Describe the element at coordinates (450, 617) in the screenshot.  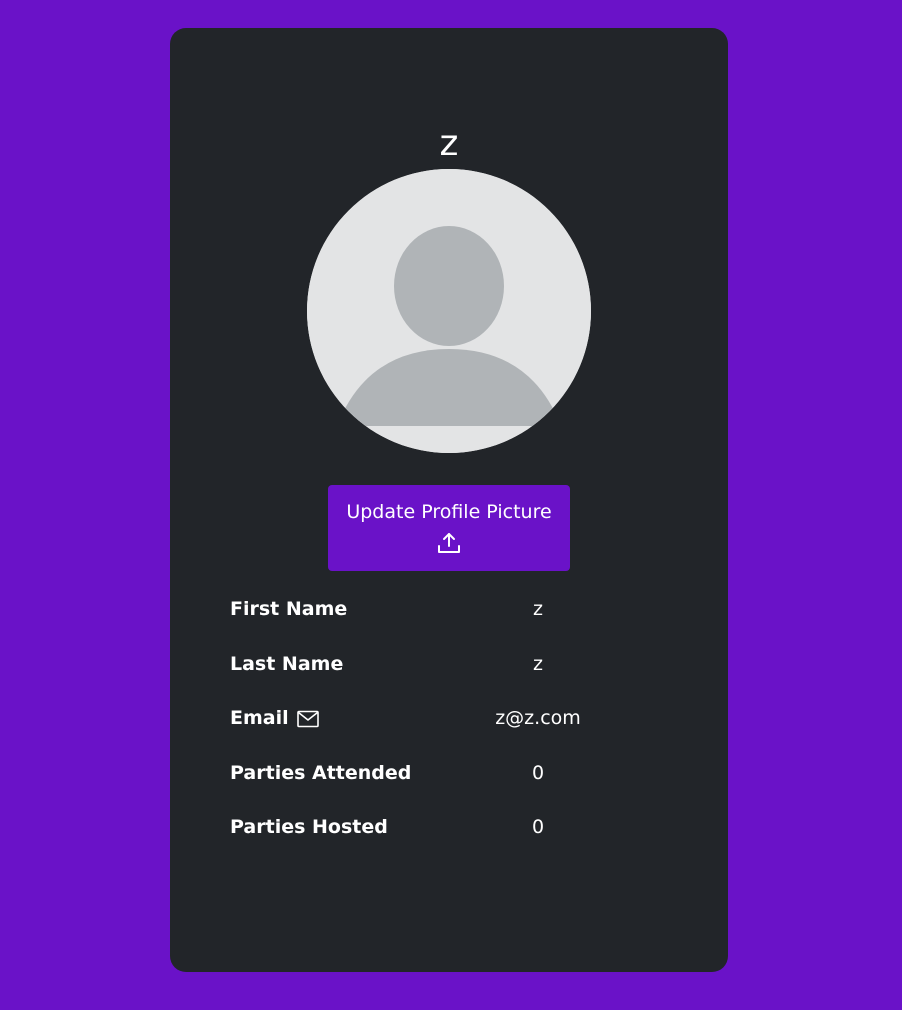
I see `field-row-first-name: First Name z` at that location.